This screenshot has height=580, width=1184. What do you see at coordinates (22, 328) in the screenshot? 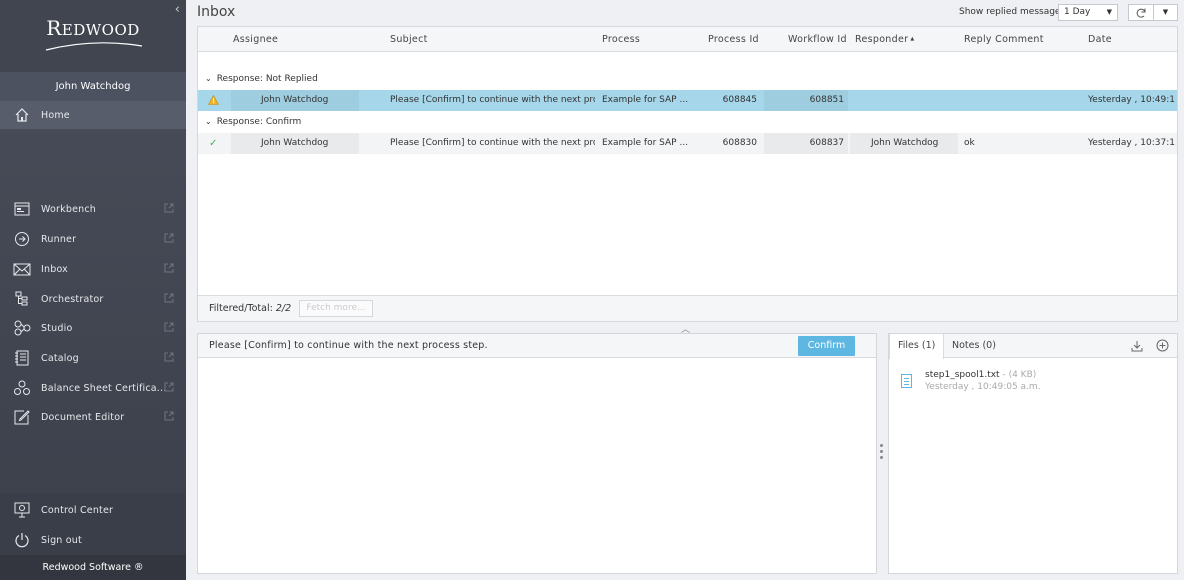
I see `studio-icon` at bounding box center [22, 328].